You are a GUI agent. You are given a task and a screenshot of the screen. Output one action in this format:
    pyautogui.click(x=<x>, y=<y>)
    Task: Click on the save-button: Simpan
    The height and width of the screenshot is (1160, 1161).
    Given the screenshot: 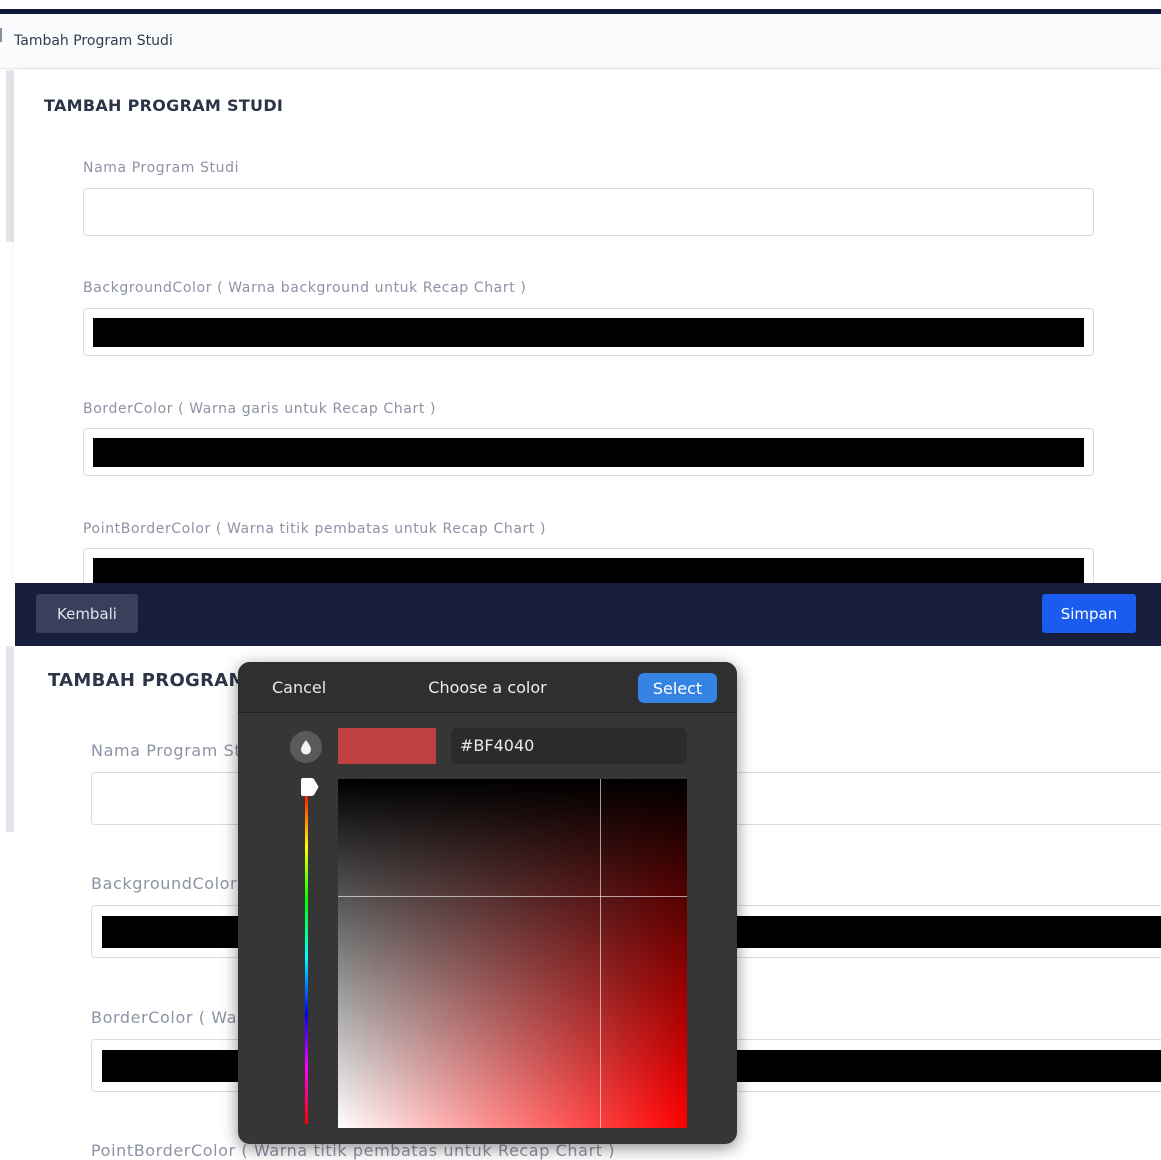 What is the action you would take?
    pyautogui.click(x=1089, y=613)
    